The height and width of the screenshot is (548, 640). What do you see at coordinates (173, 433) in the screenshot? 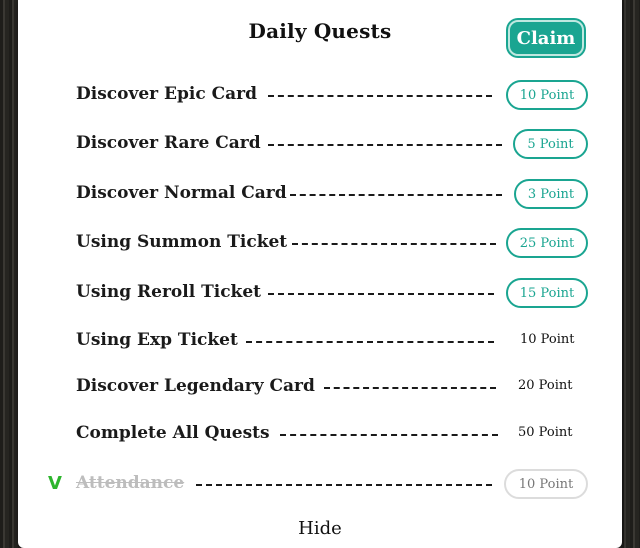
I see `quest-name: Complete All Quests` at bounding box center [173, 433].